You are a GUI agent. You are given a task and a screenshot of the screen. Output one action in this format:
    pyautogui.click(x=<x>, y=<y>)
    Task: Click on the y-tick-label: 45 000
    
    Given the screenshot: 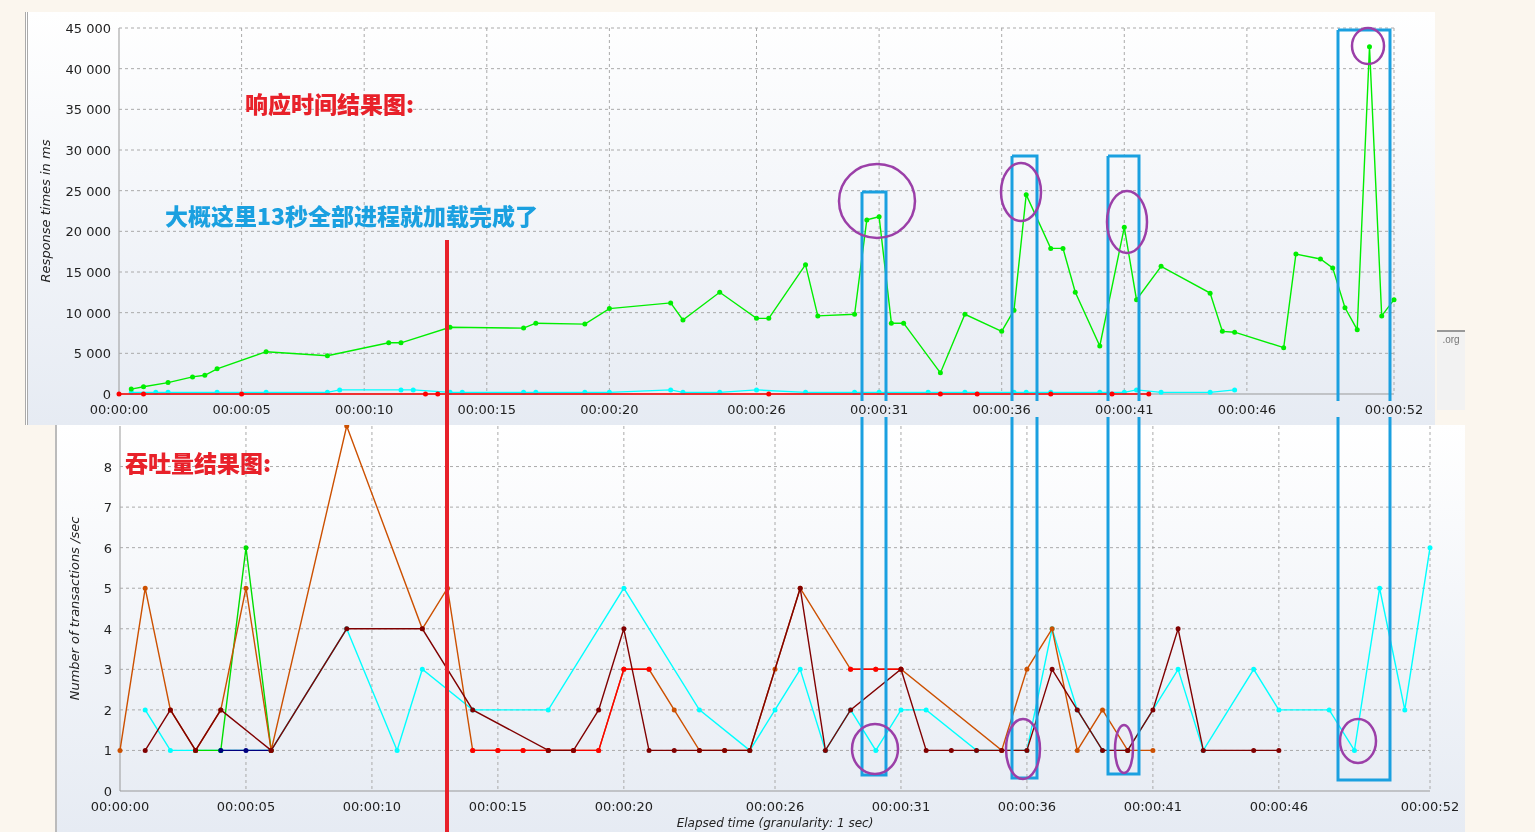 What is the action you would take?
    pyautogui.click(x=88, y=28)
    